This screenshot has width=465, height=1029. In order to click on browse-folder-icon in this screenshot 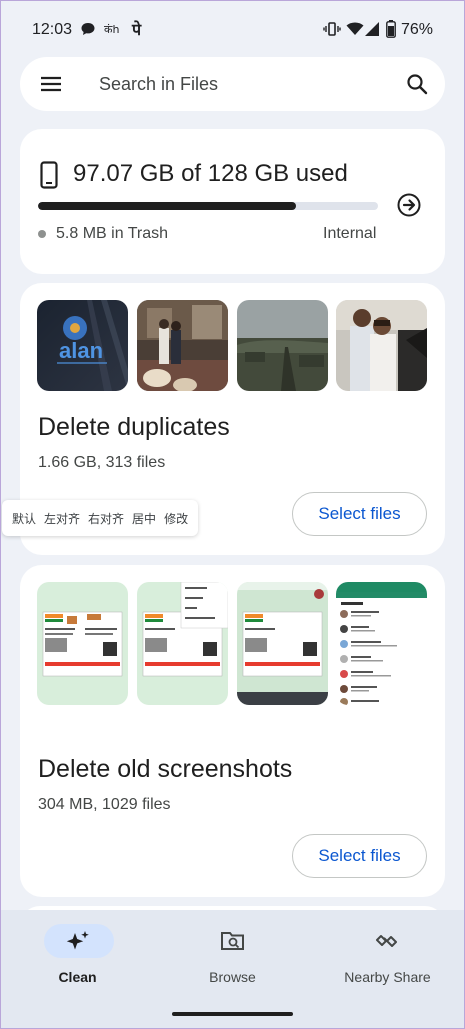, I will do `click(232, 941)`.